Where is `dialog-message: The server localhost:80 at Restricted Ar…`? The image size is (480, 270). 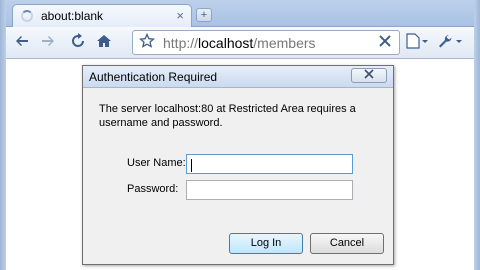 dialog-message: The server localhost:80 at Restricted Ar… is located at coordinates (227, 116).